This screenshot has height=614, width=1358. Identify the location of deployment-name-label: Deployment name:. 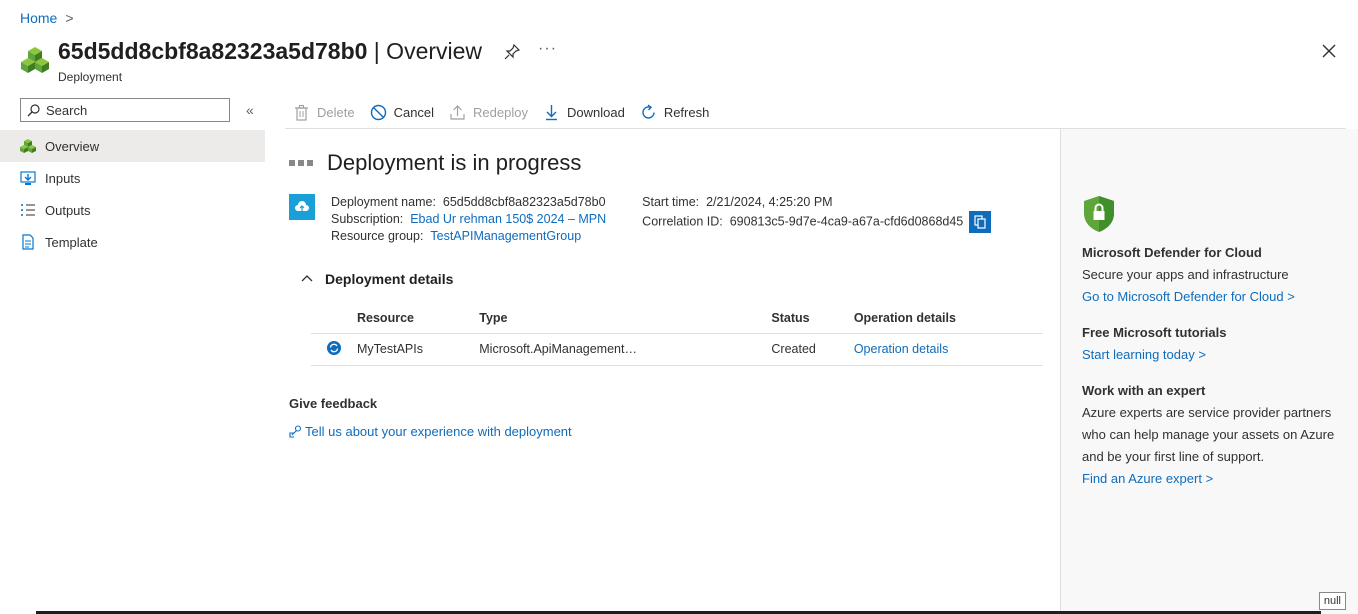
(383, 202).